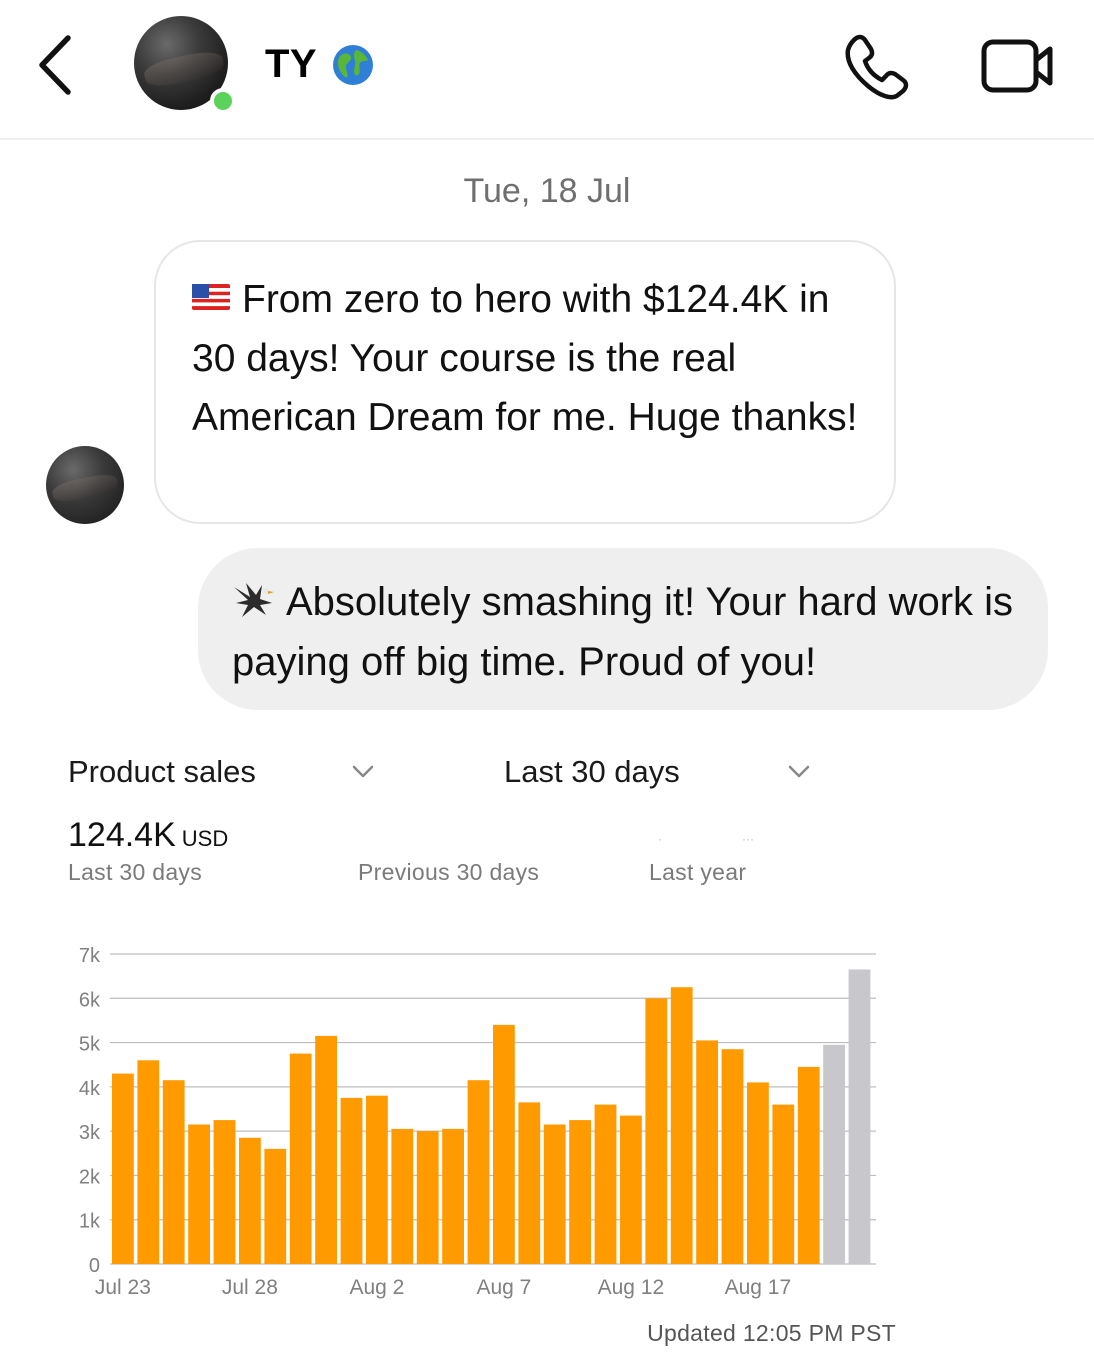  I want to click on back-icon, so click(55, 65).